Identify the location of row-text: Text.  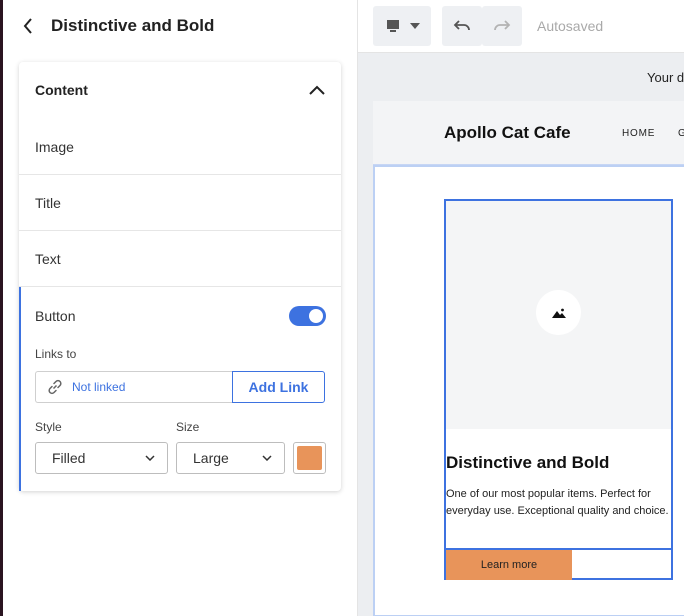
(180, 259).